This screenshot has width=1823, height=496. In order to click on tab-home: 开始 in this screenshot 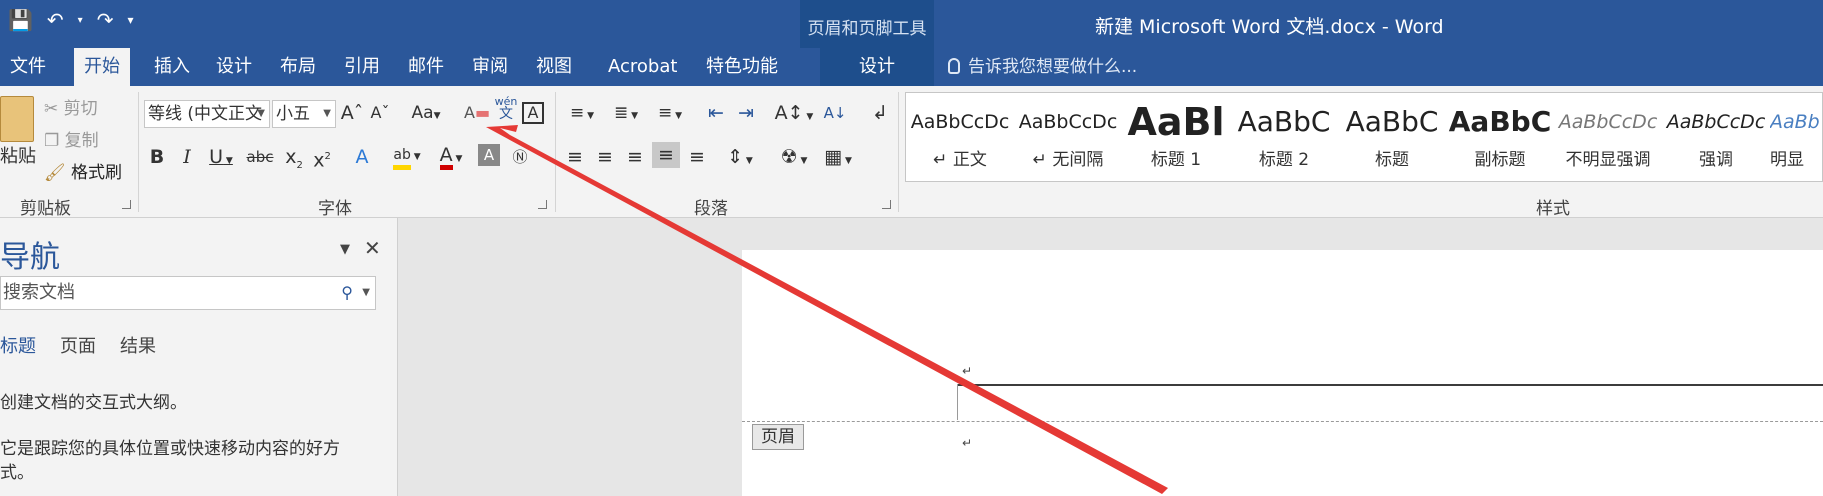, I will do `click(102, 67)`.